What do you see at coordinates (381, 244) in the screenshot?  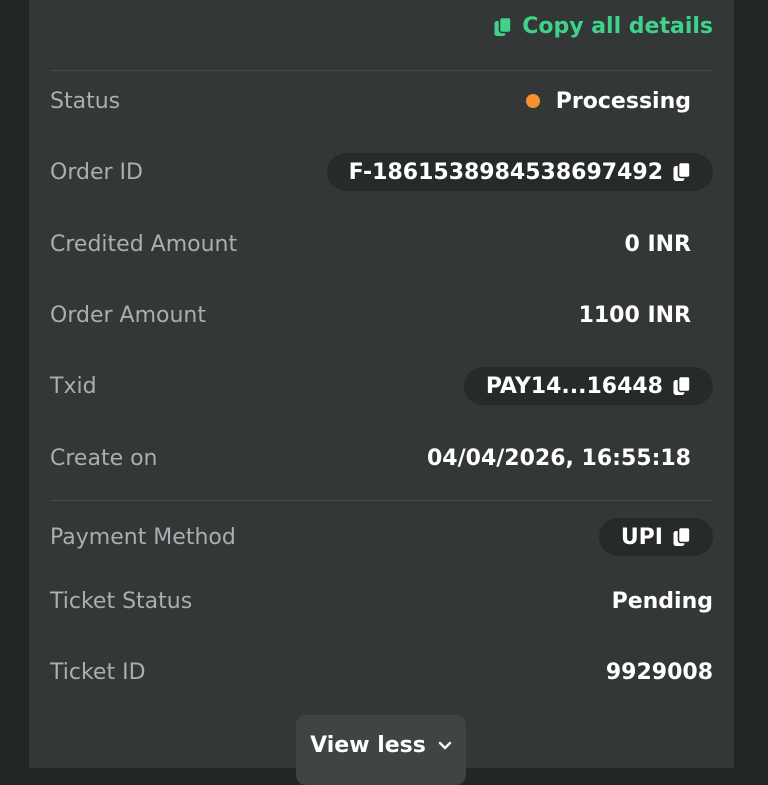 I see `credited-amount-row: Credited Amount 0 INR` at bounding box center [381, 244].